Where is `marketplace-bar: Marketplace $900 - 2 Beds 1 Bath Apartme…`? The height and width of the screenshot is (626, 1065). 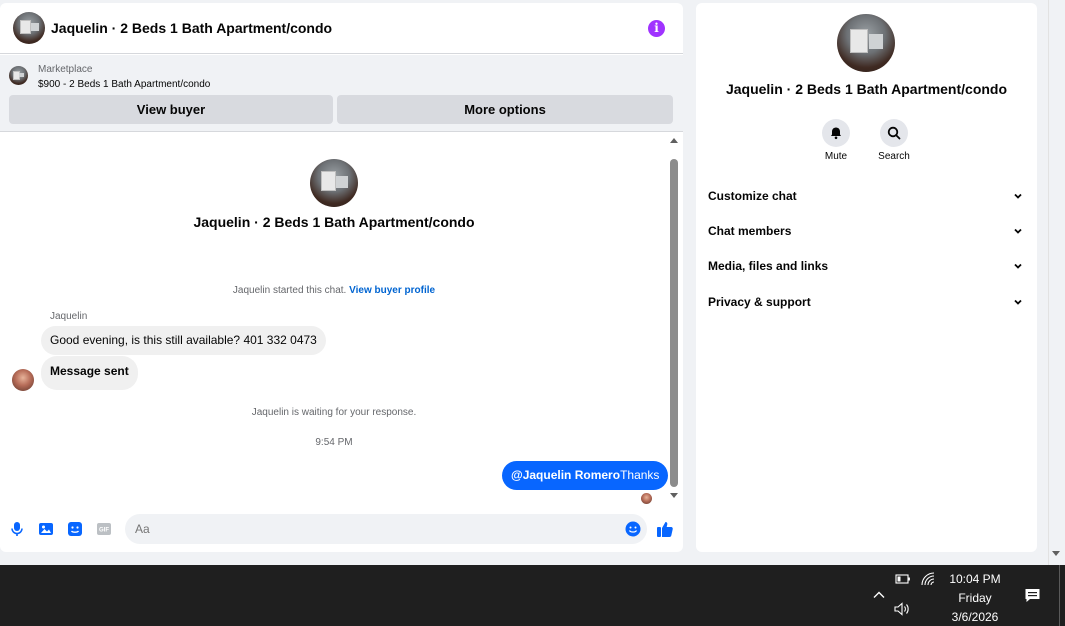
marketplace-bar: Marketplace $900 - 2 Beds 1 Bath Apartme… is located at coordinates (341, 93).